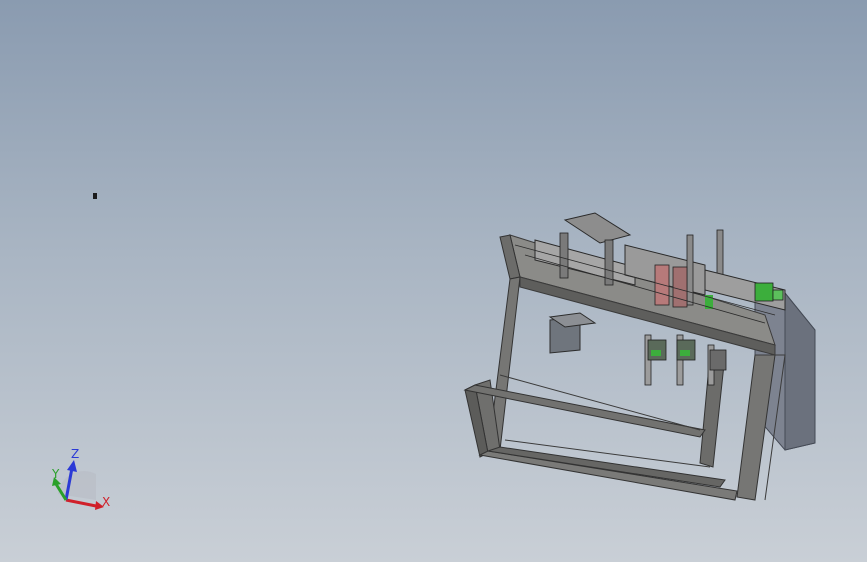 The height and width of the screenshot is (562, 867). What do you see at coordinates (81, 503) in the screenshot?
I see `x-axis-icon` at bounding box center [81, 503].